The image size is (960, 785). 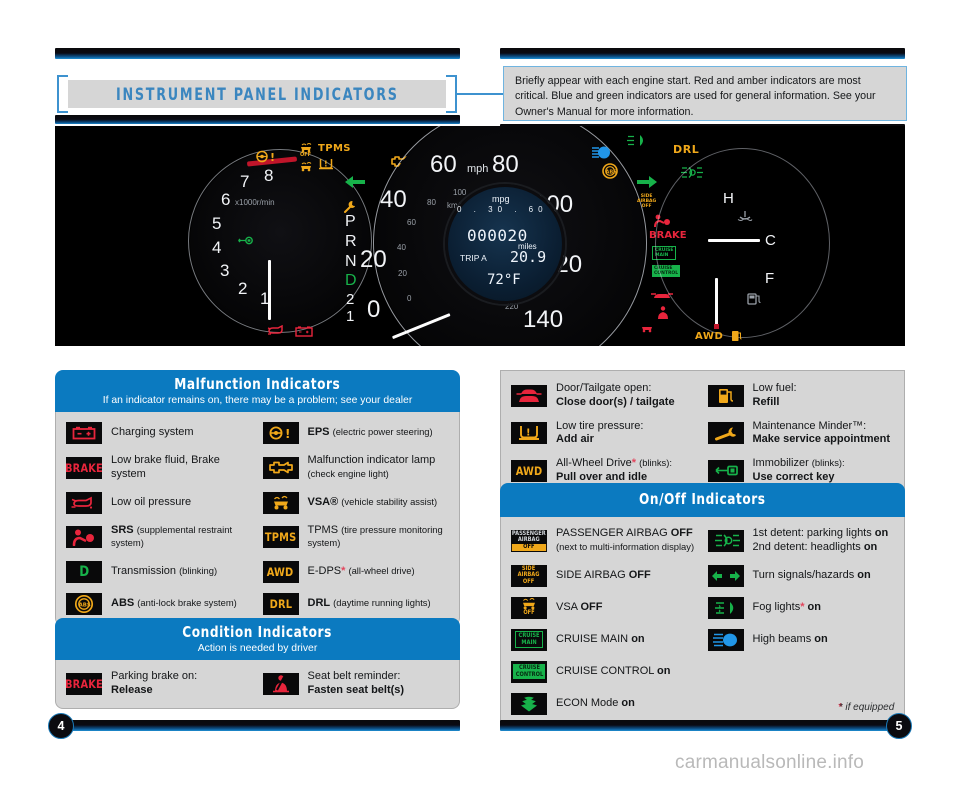 I want to click on if-equipped-footnote: * * if equipped, so click(x=866, y=707).